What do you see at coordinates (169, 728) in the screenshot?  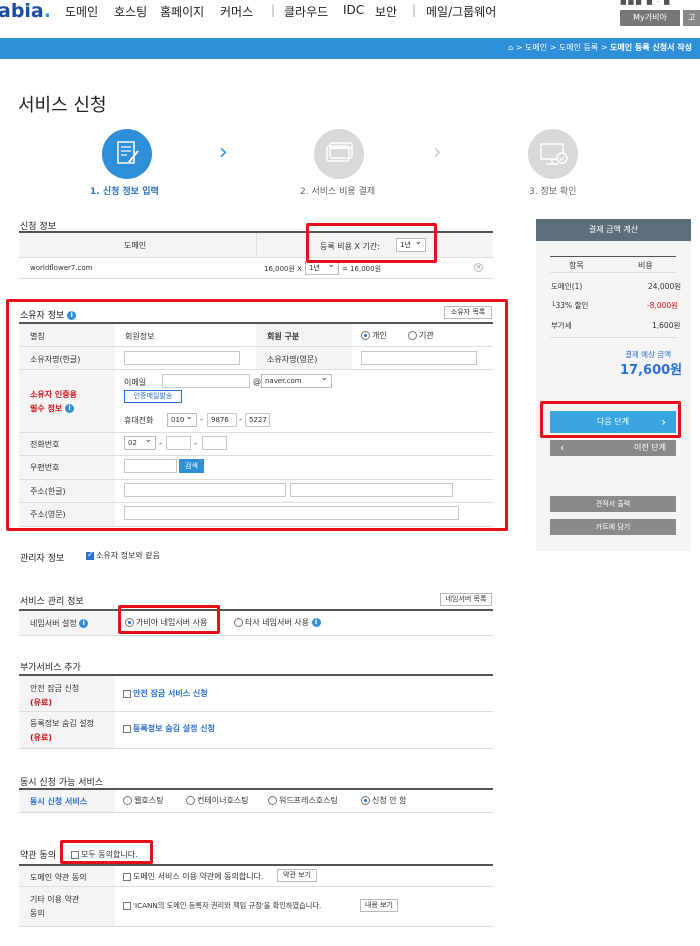 I see `privacy-checkbox: 등록정보 숨김 설정 신청` at bounding box center [169, 728].